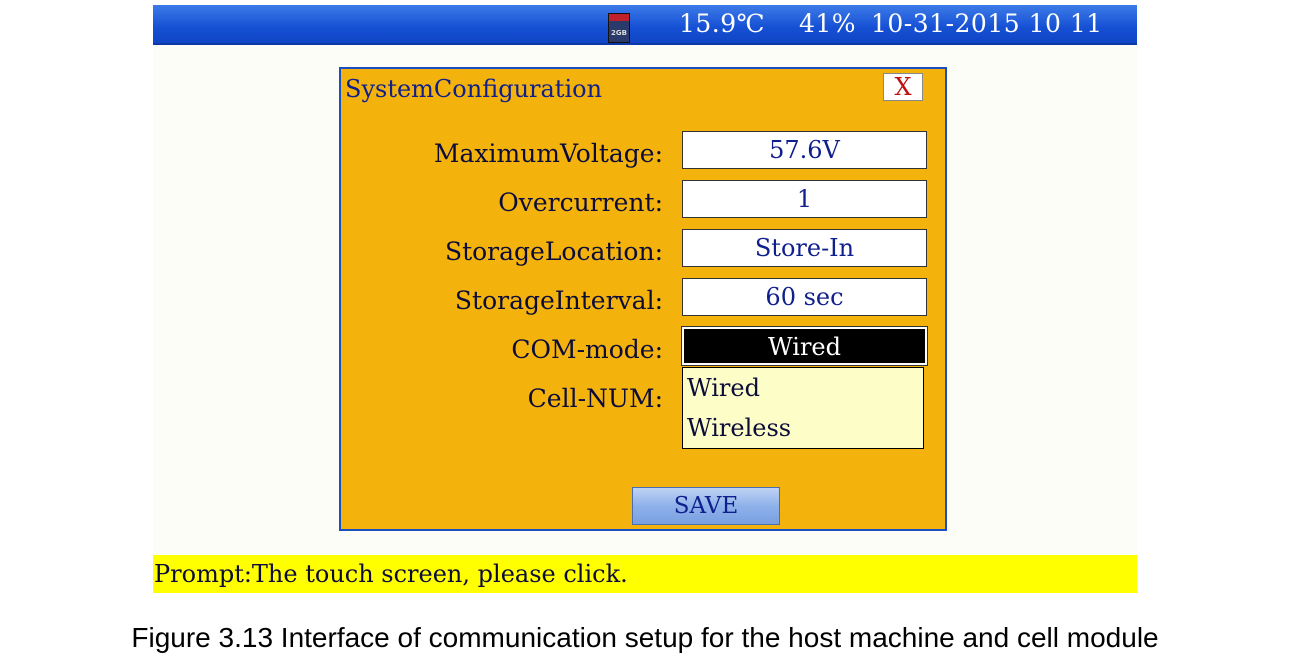  Describe the element at coordinates (548, 153) in the screenshot. I see `maximum-voltage-label: MaximumVoltage:` at that location.